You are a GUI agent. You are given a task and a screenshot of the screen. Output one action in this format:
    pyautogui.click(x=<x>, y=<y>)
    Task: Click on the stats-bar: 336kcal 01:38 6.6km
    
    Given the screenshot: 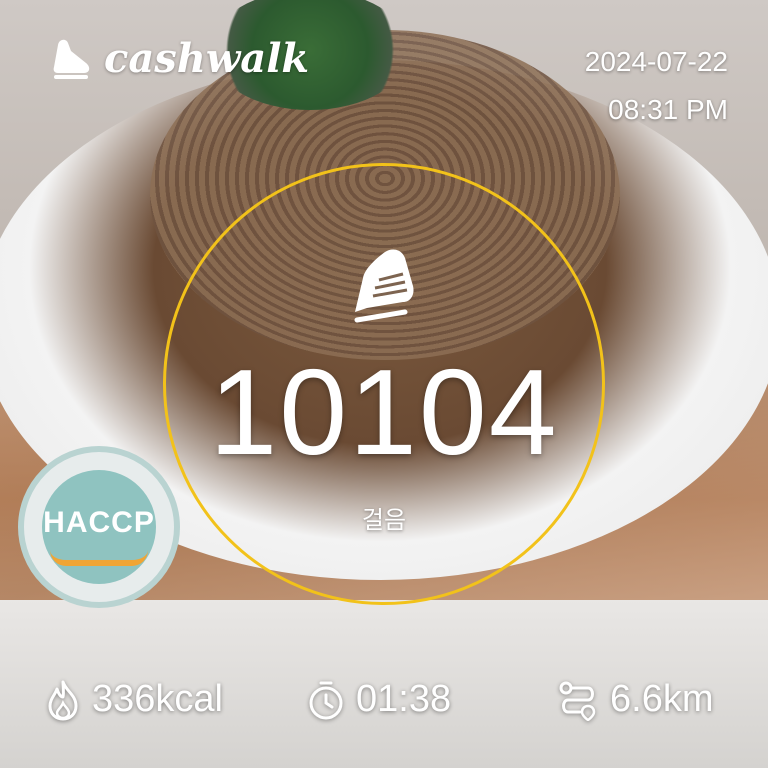 What is the action you would take?
    pyautogui.click(x=384, y=706)
    